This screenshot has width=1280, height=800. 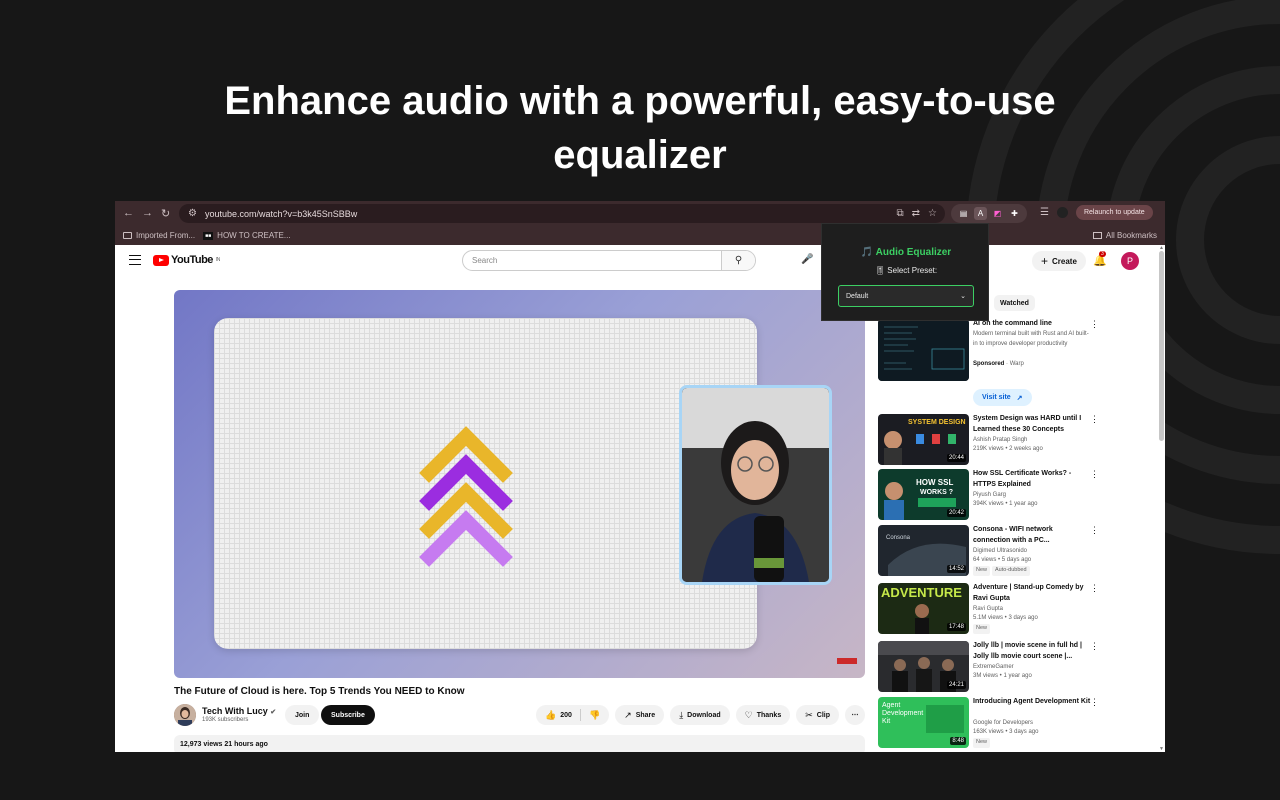 What do you see at coordinates (1032, 324) in the screenshot?
I see `rec-title: AI on the command line` at bounding box center [1032, 324].